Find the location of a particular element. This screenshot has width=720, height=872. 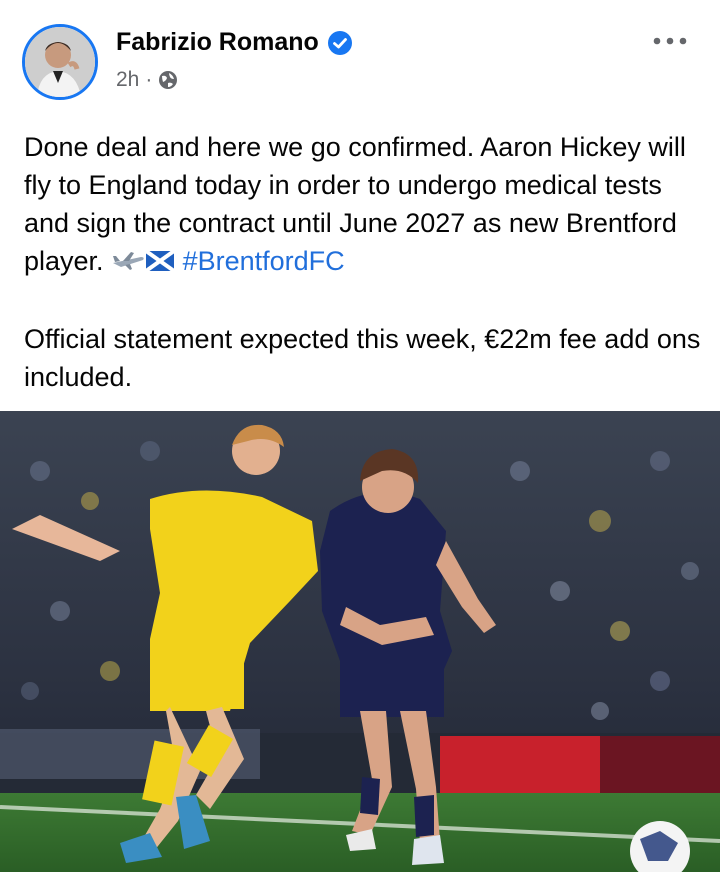

author-row: Fabrizio Romano is located at coordinates (234, 42).